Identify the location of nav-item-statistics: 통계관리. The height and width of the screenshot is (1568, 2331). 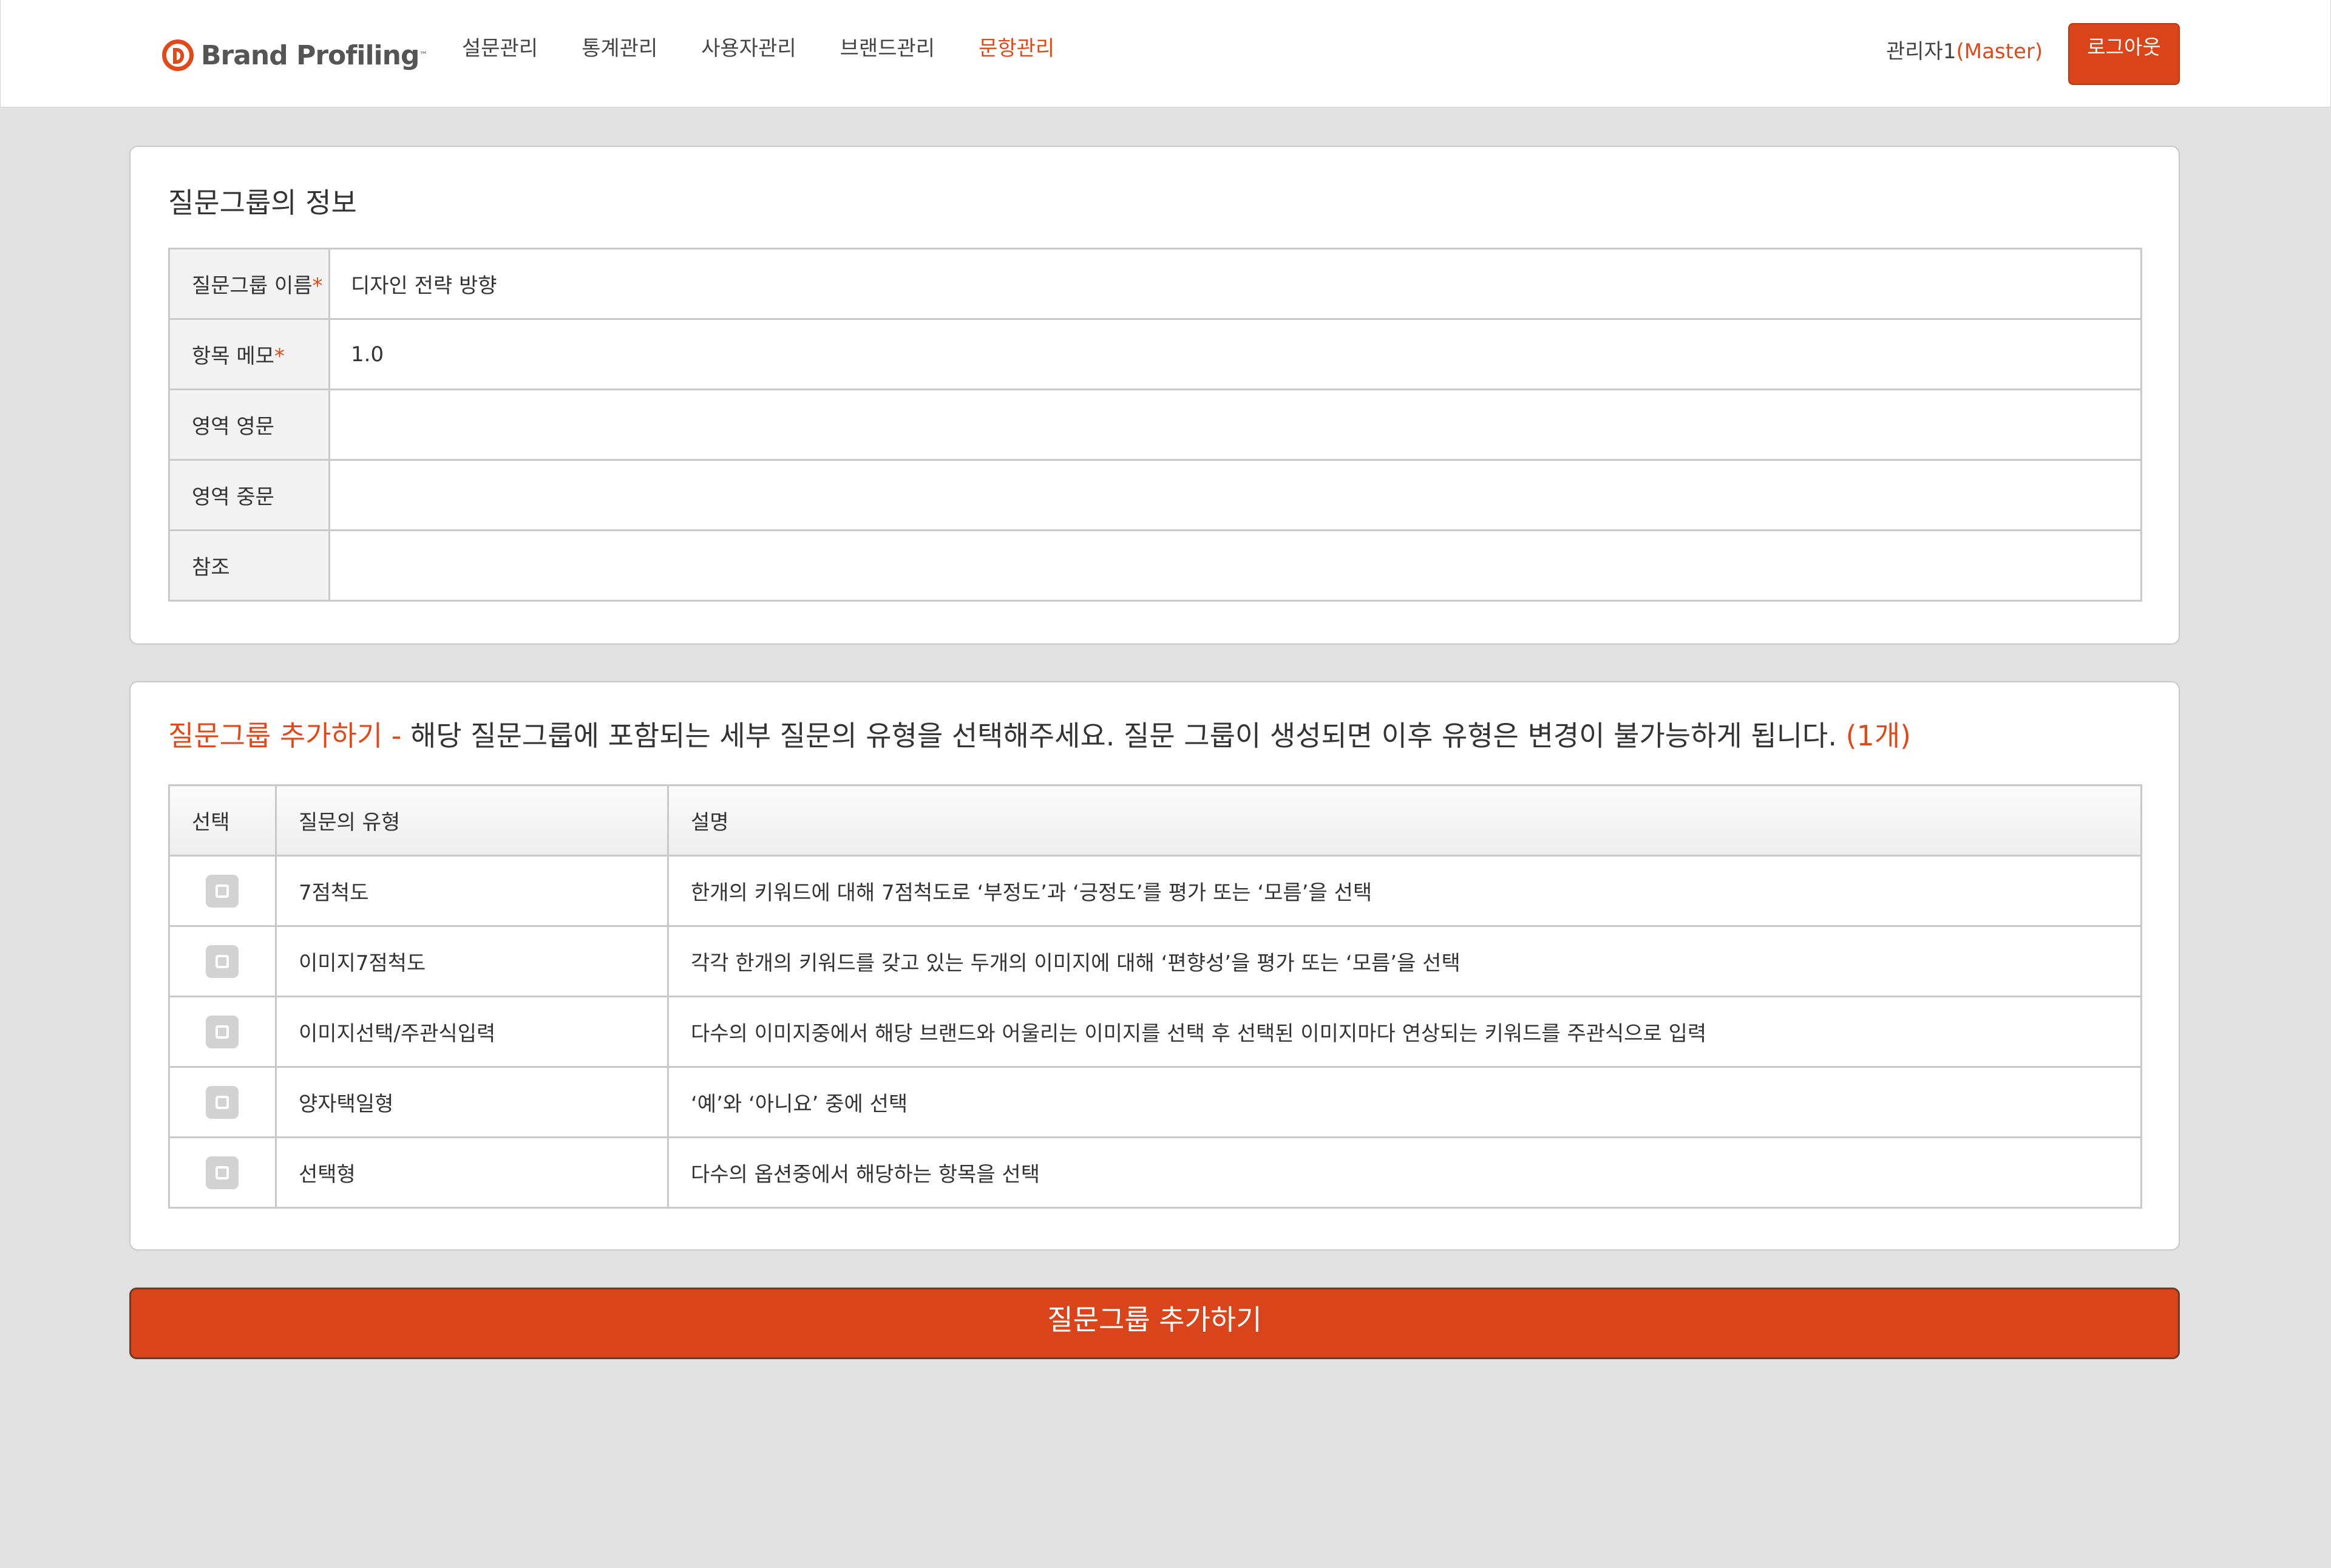
(619, 48).